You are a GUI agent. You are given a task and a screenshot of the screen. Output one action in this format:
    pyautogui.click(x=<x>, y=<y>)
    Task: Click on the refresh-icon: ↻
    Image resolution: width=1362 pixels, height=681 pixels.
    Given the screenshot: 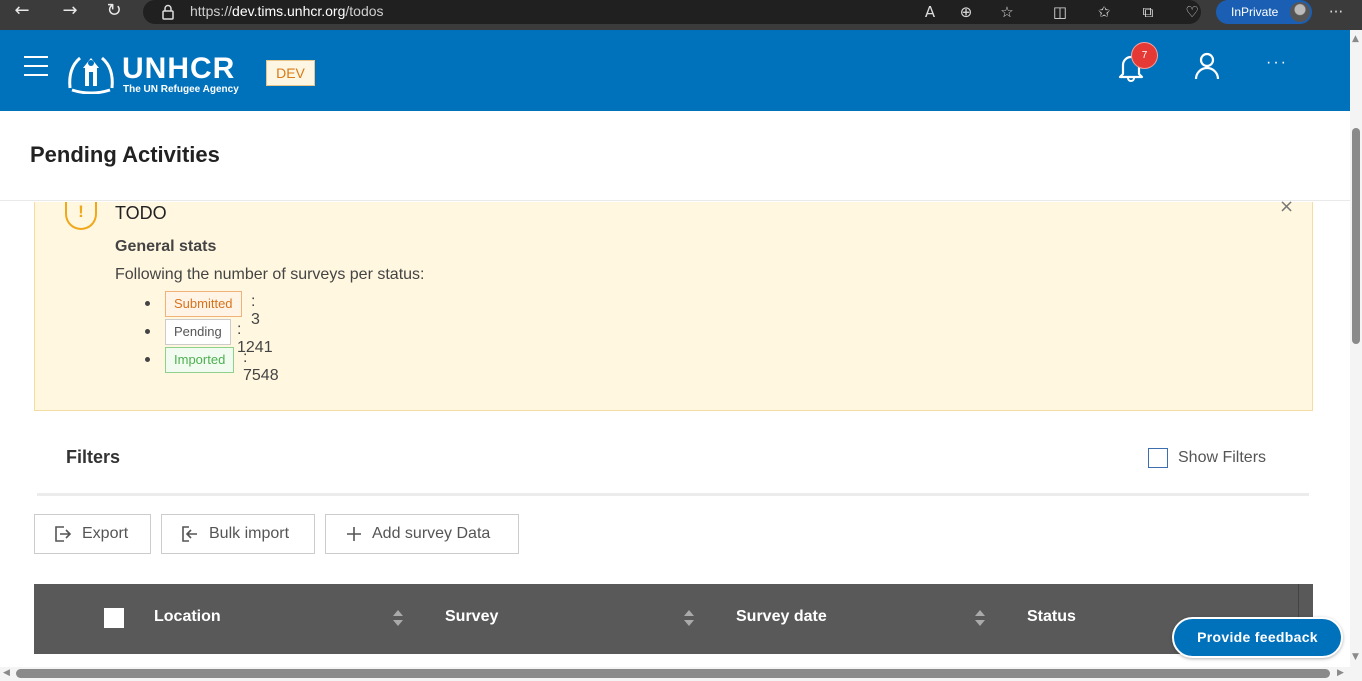 What is the action you would take?
    pyautogui.click(x=114, y=12)
    